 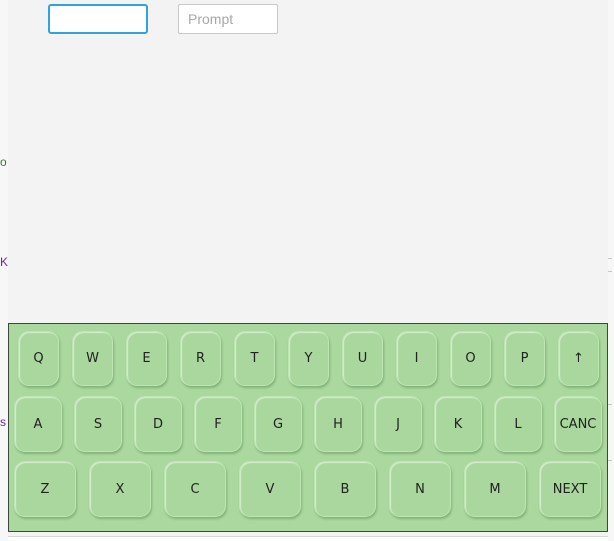 What do you see at coordinates (146, 358) in the screenshot?
I see `key-e: E` at bounding box center [146, 358].